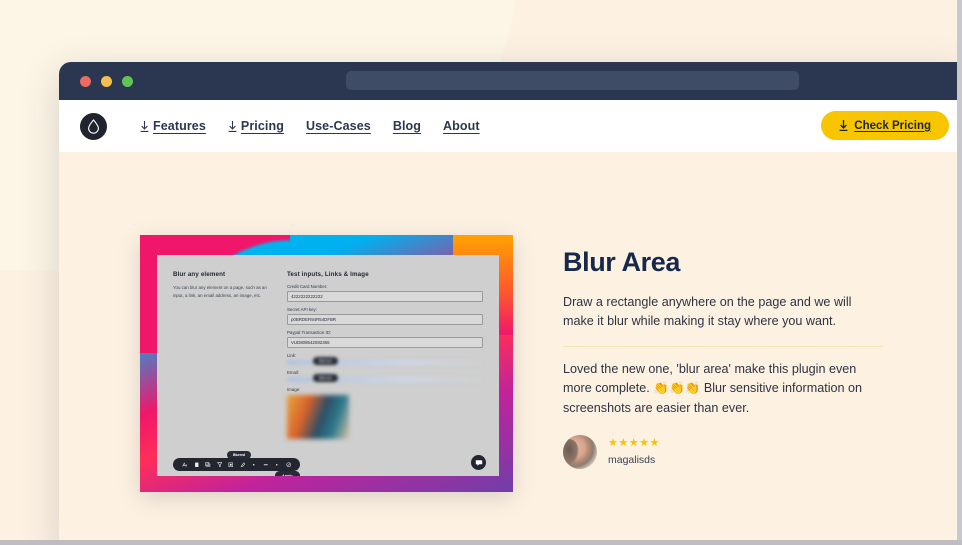 The width and height of the screenshot is (962, 545). What do you see at coordinates (185, 465) in the screenshot?
I see `text-icon` at bounding box center [185, 465].